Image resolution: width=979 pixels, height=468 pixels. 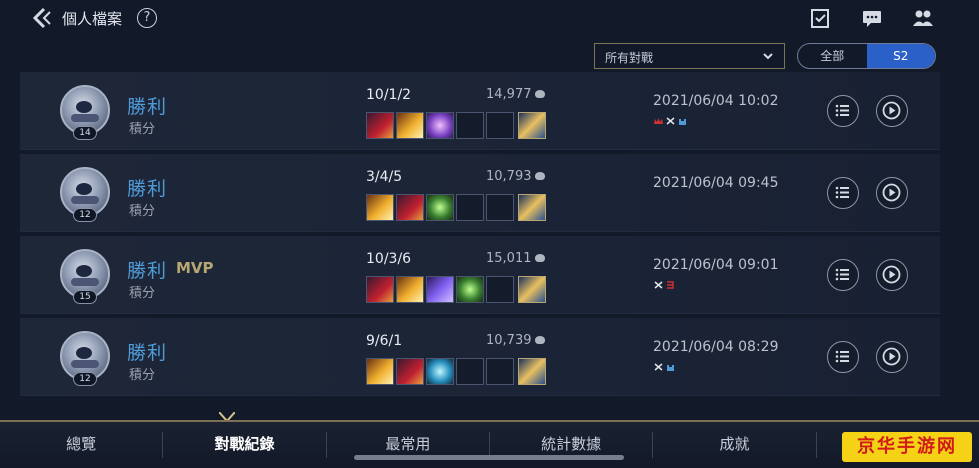 I want to click on match-datetime: 2021/06/04 08:29, so click(x=716, y=347).